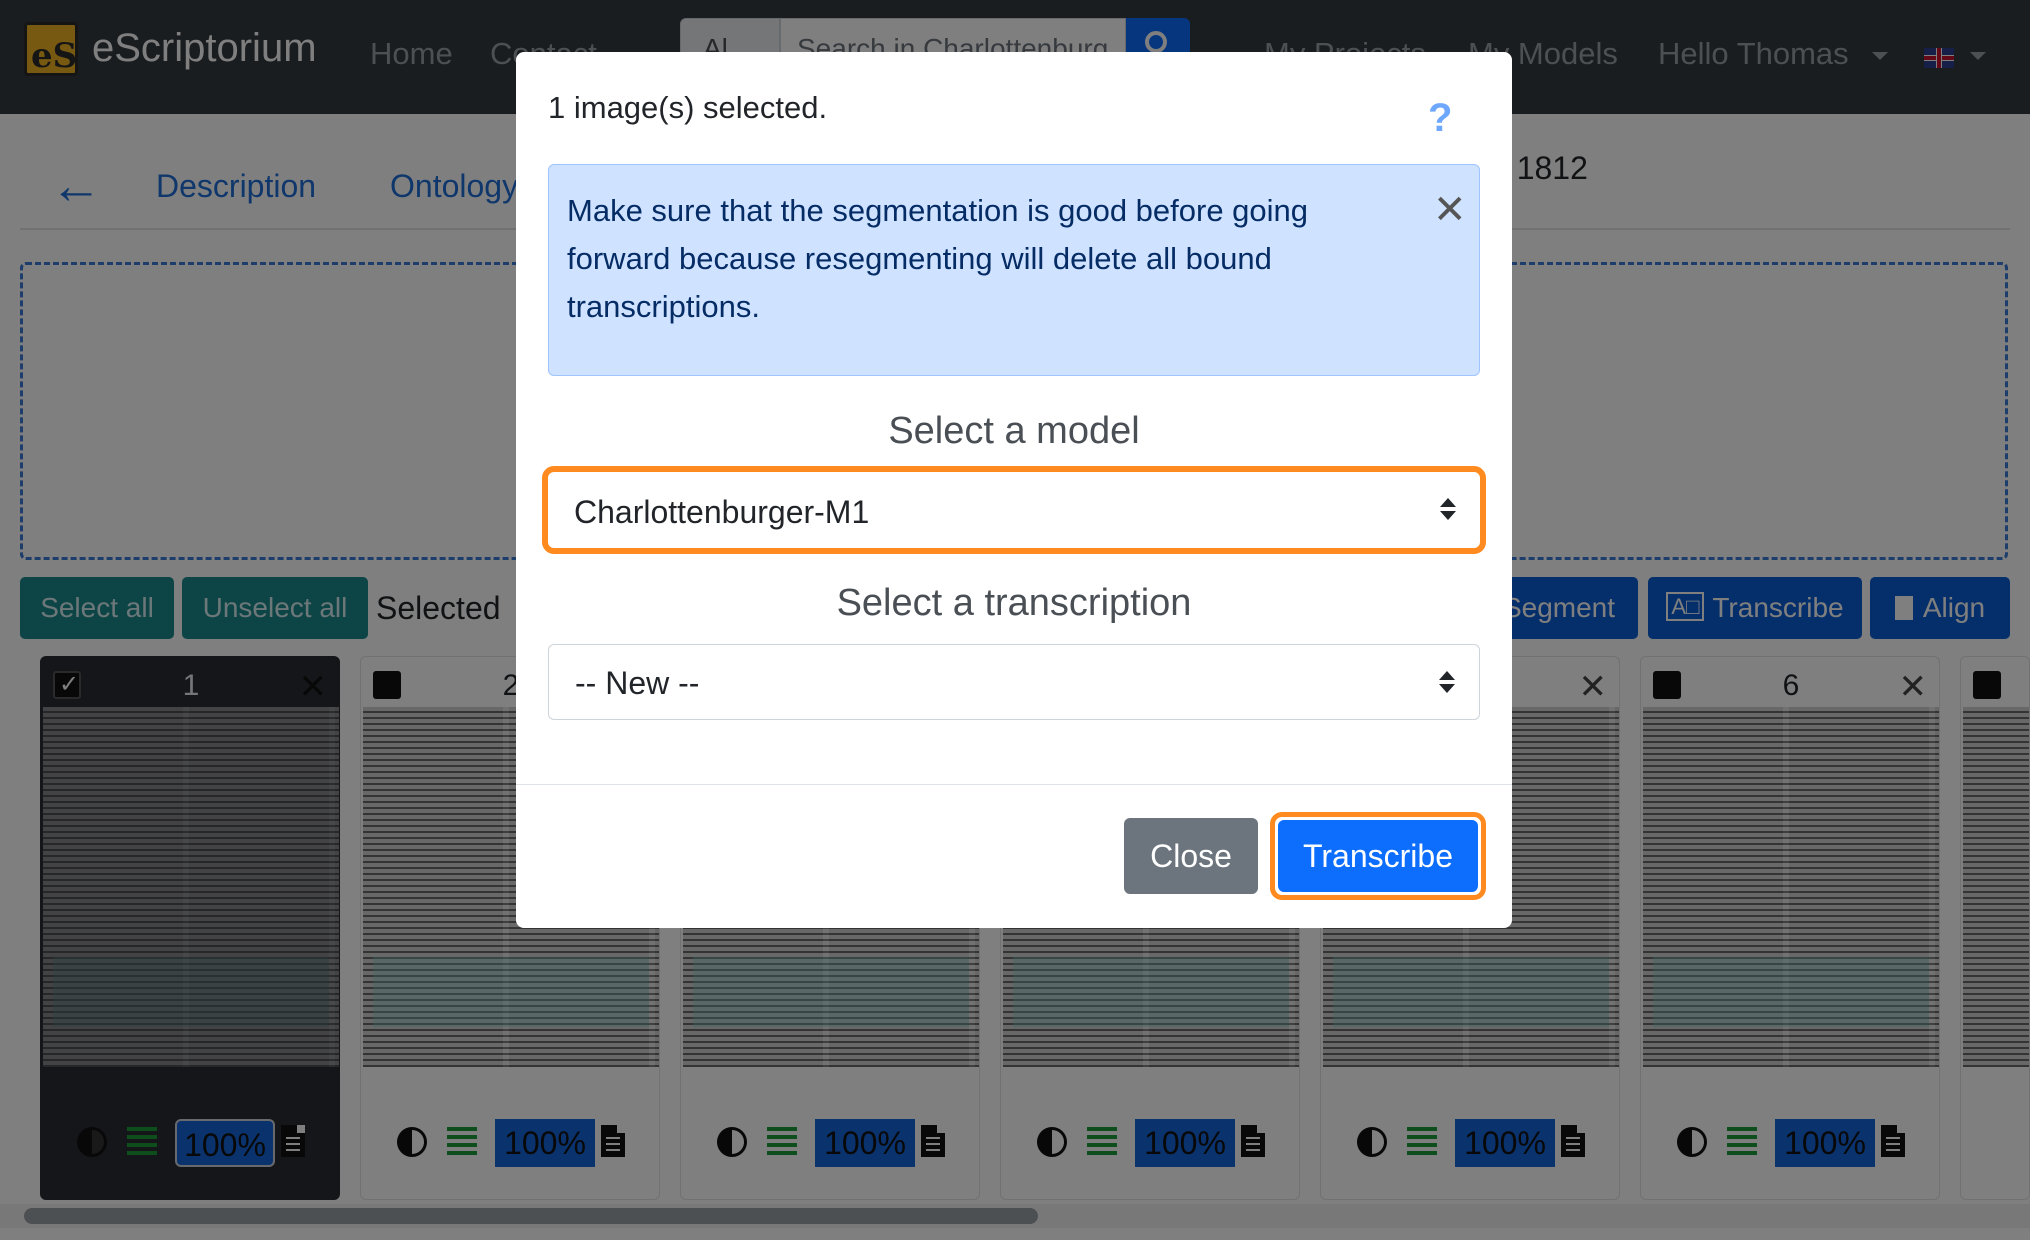 This screenshot has height=1240, width=2030. I want to click on model-select-value: Charlottenburger-M1, so click(722, 512).